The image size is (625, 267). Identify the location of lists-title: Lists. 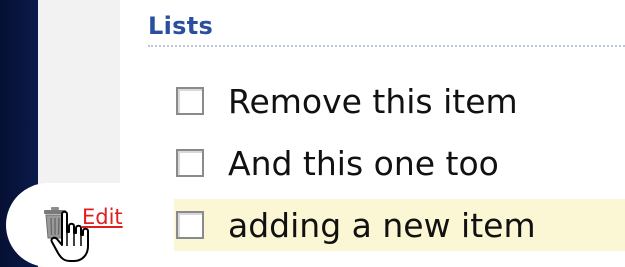
(181, 26).